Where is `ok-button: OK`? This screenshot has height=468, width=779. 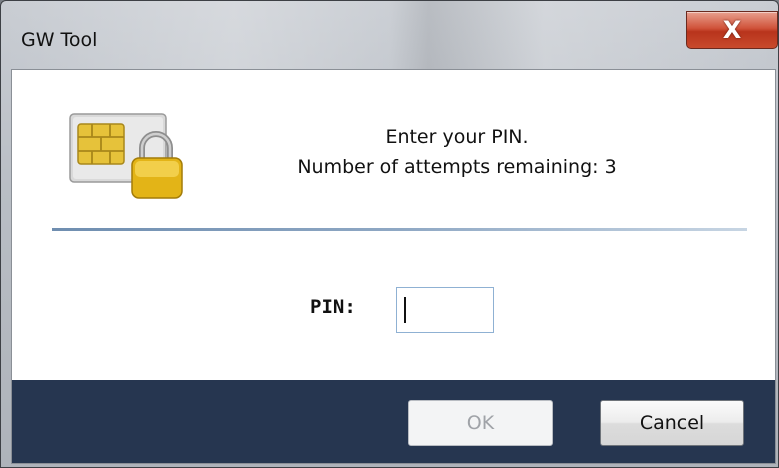
ok-button: OK is located at coordinates (480, 423).